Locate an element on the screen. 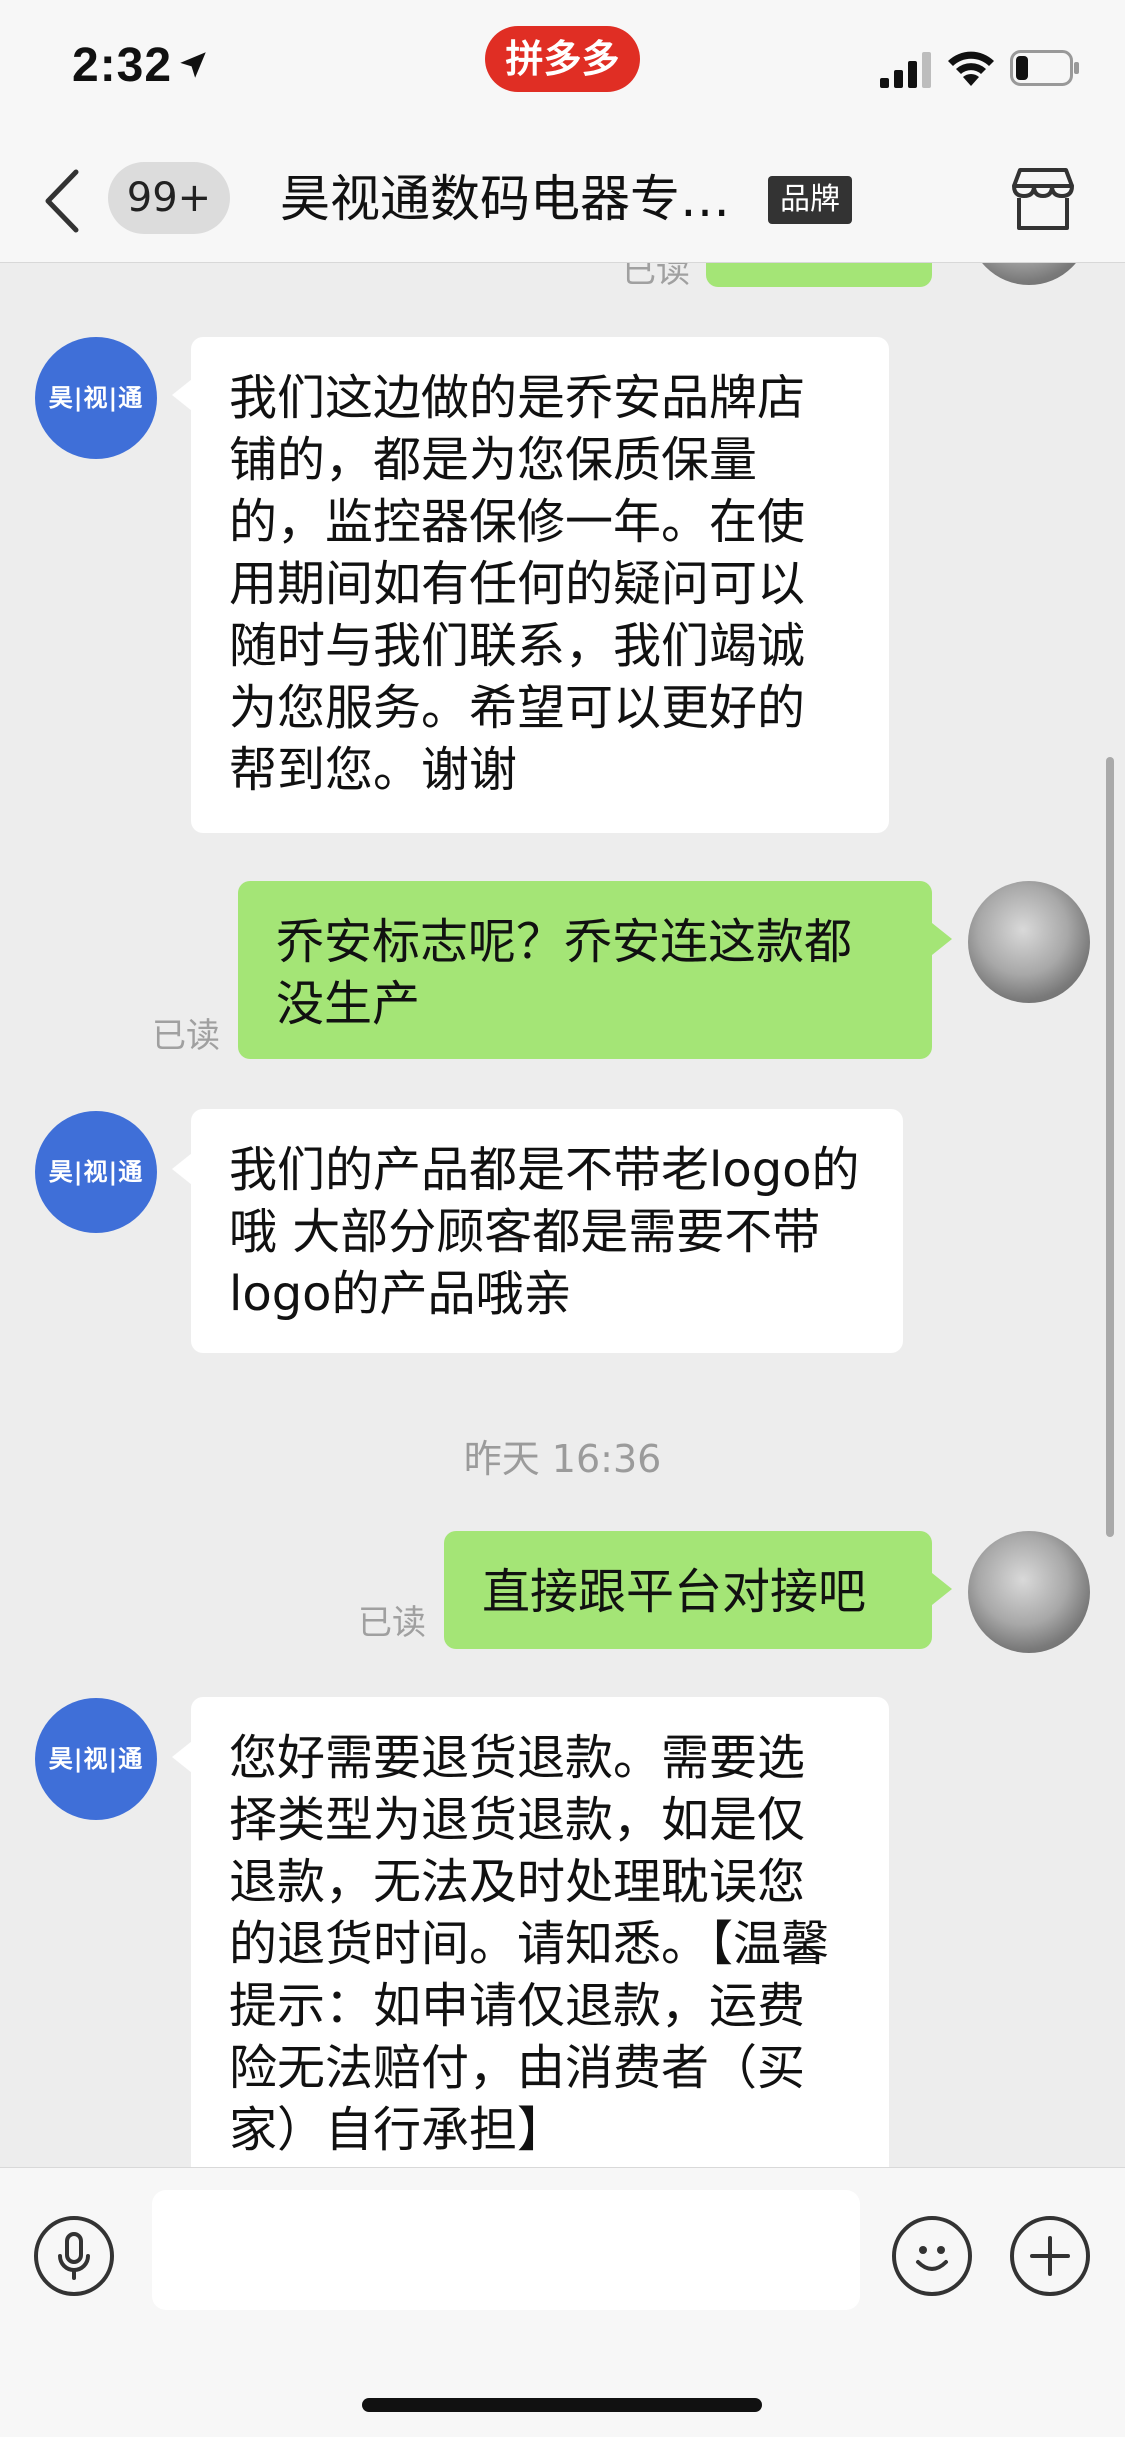 The height and width of the screenshot is (2437, 1125). brand-tag: 品牌 is located at coordinates (810, 200).